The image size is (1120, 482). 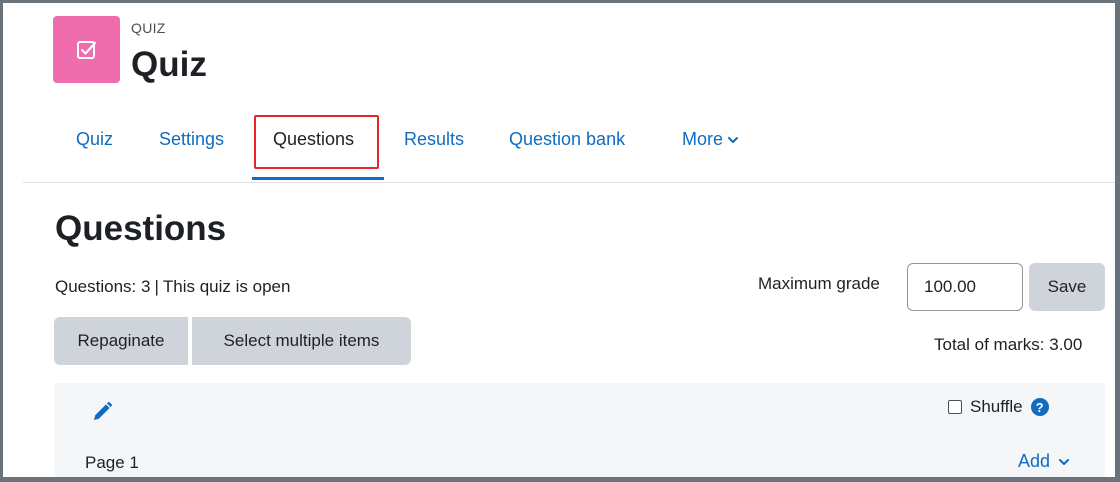 What do you see at coordinates (191, 139) in the screenshot?
I see `tab-settings: Settings` at bounding box center [191, 139].